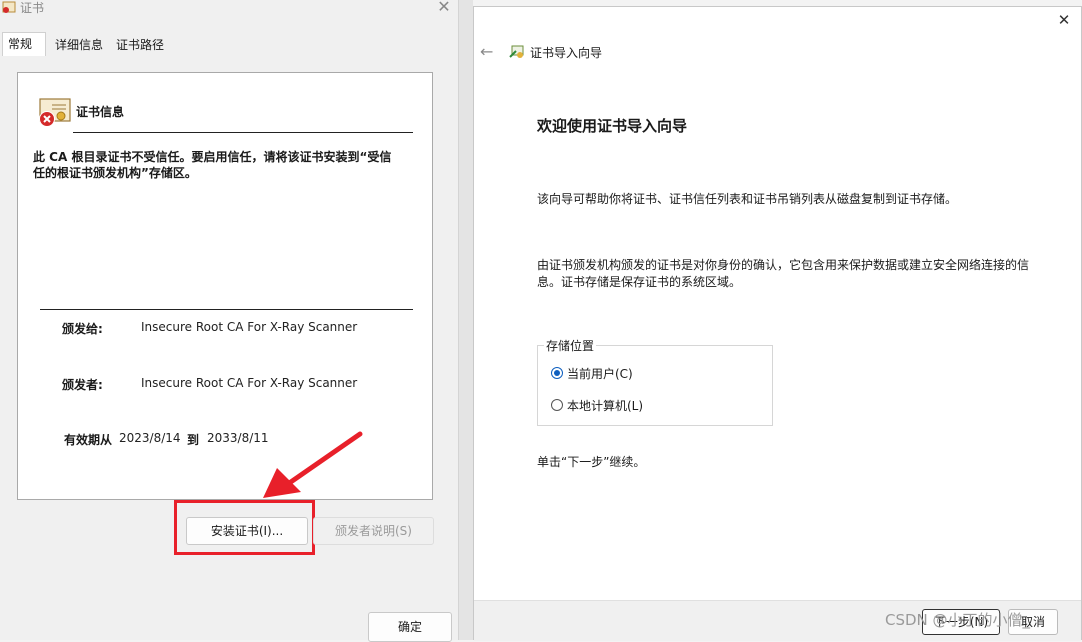  Describe the element at coordinates (591, 462) in the screenshot. I see `continue-hint: 单击“下一步”继续。` at that location.